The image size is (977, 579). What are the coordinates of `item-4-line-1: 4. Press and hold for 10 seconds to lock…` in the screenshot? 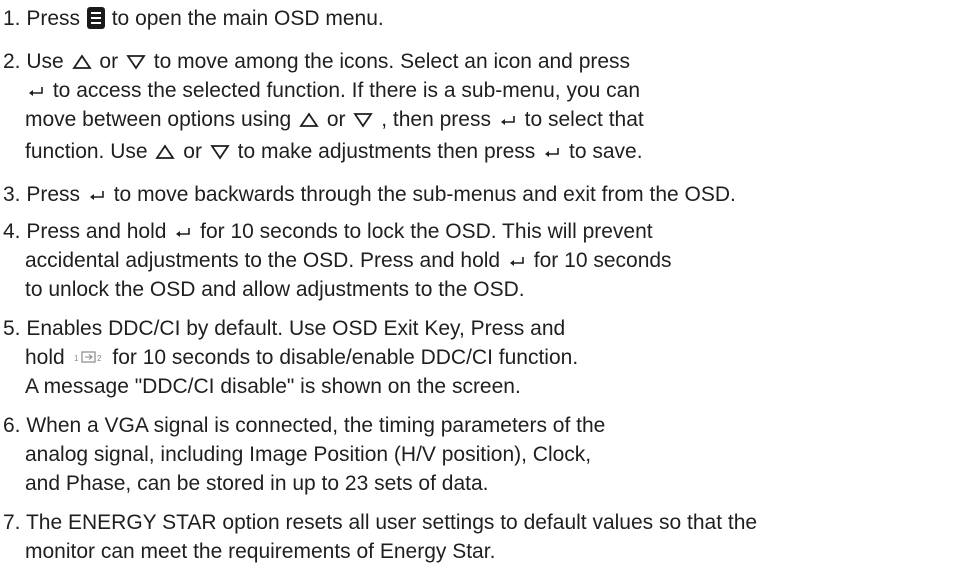 It's located at (328, 231).